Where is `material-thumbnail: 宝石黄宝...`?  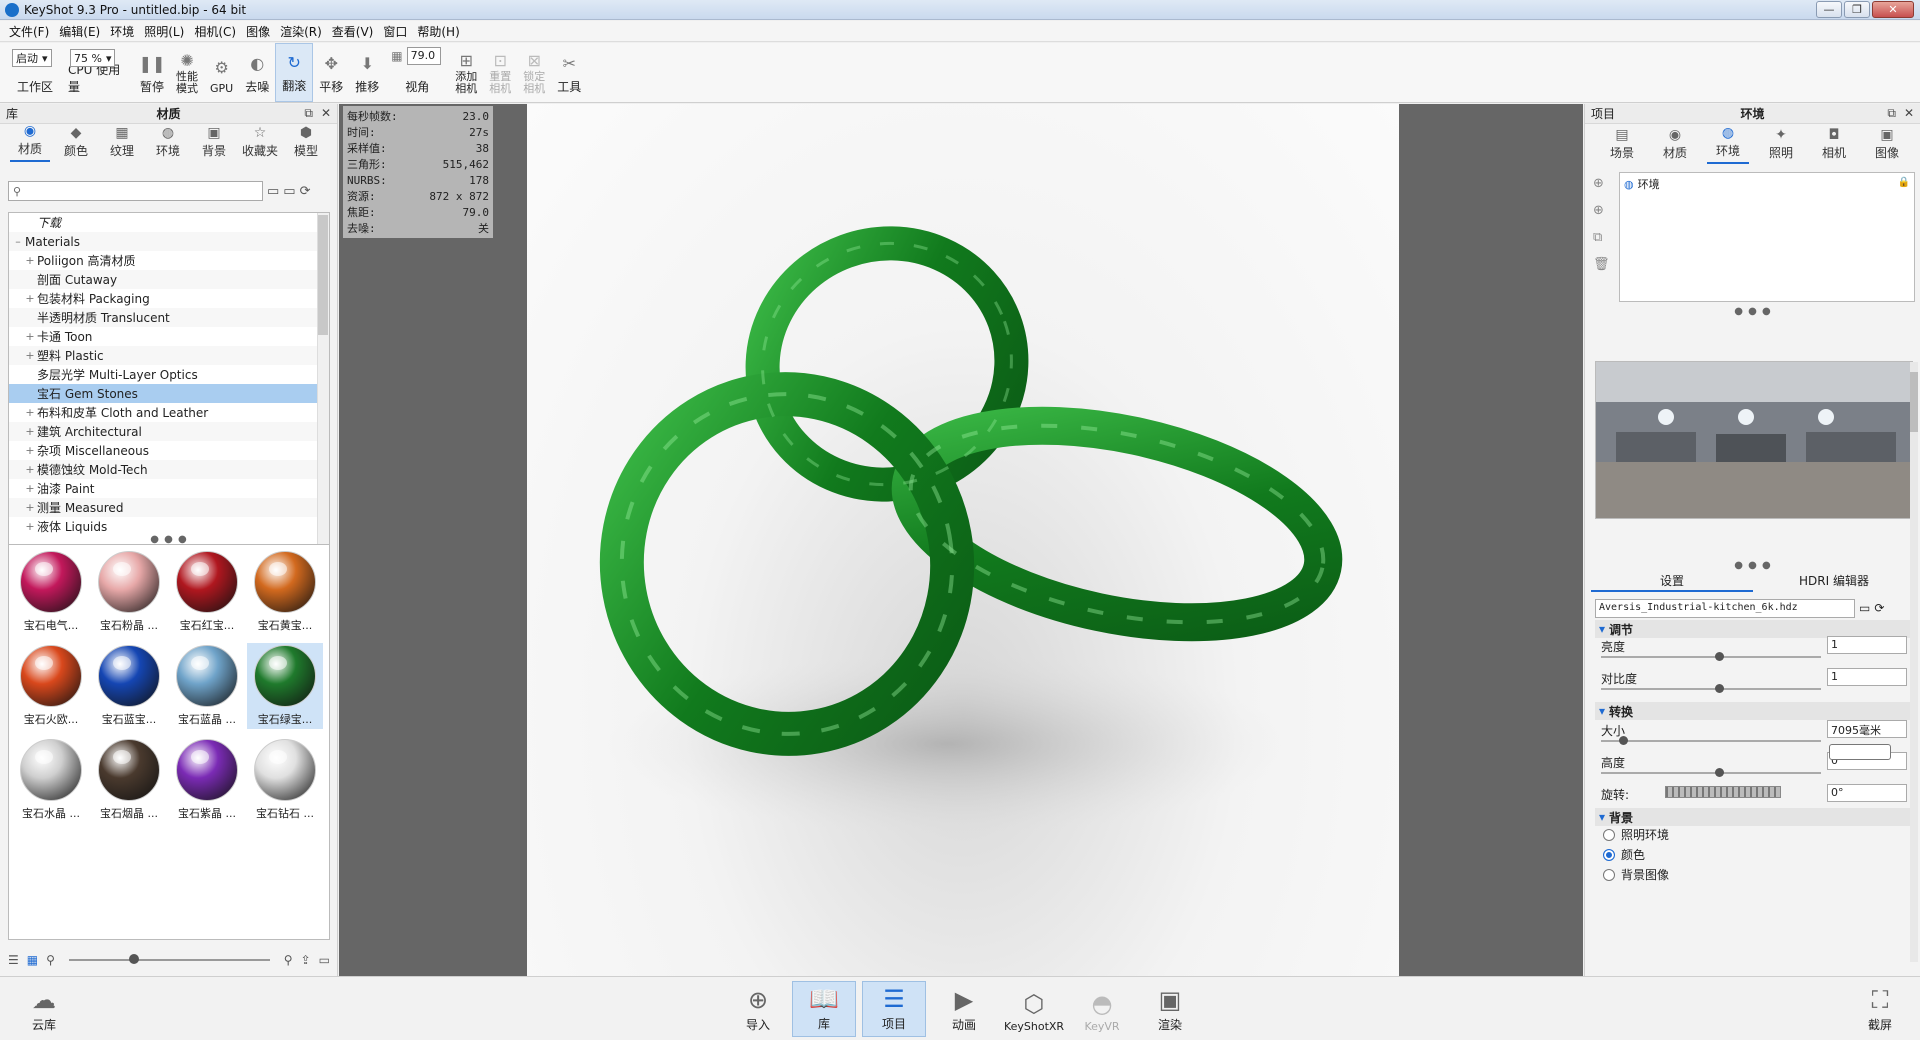 material-thumbnail: 宝石黄宝... is located at coordinates (285, 592).